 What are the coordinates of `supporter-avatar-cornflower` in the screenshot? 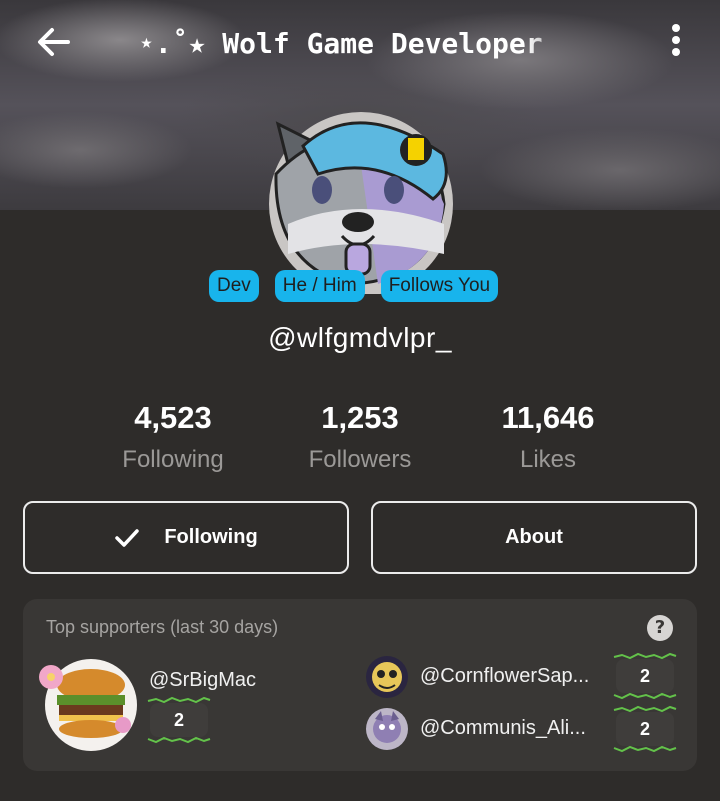 It's located at (387, 677).